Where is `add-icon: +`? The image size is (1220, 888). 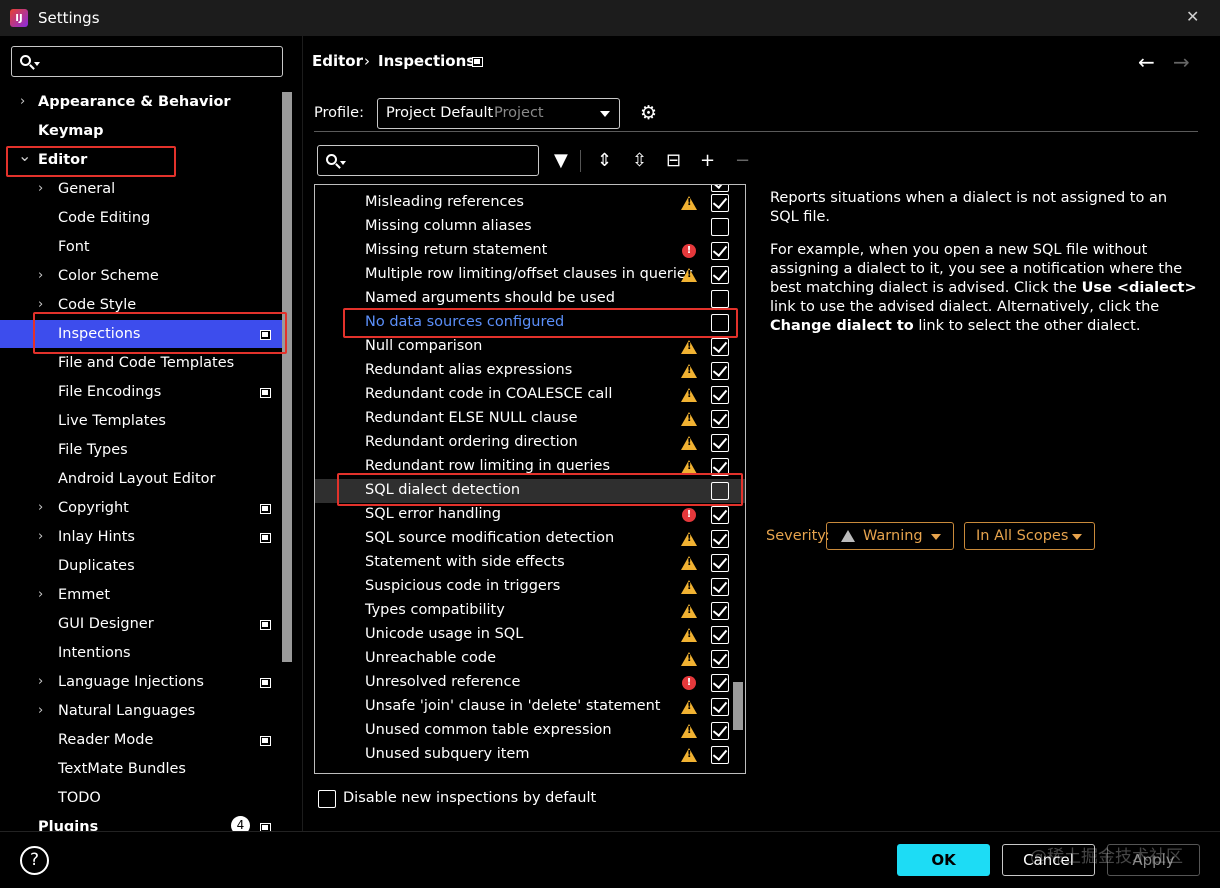 add-icon: + is located at coordinates (707, 160).